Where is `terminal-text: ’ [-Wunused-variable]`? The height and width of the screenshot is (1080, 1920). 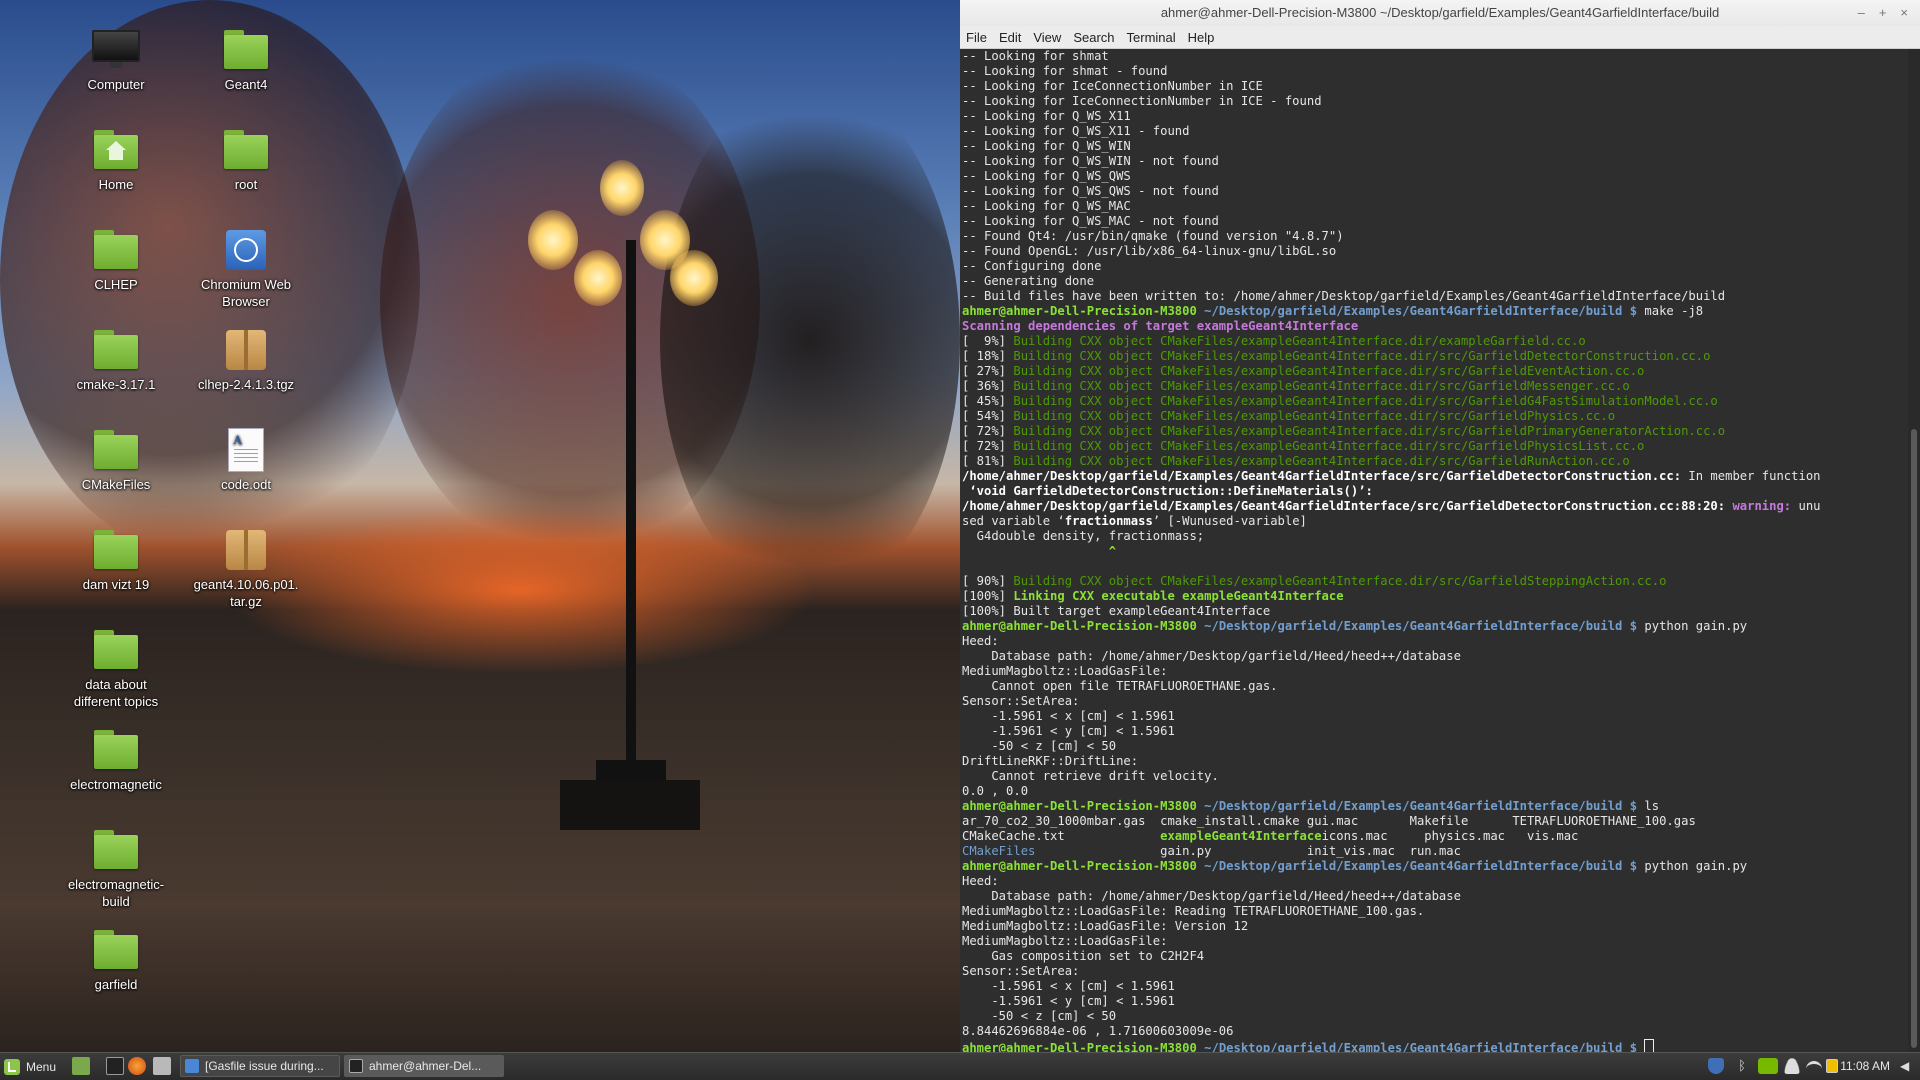
terminal-text: ’ [-Wunused-variable] is located at coordinates (1229, 521).